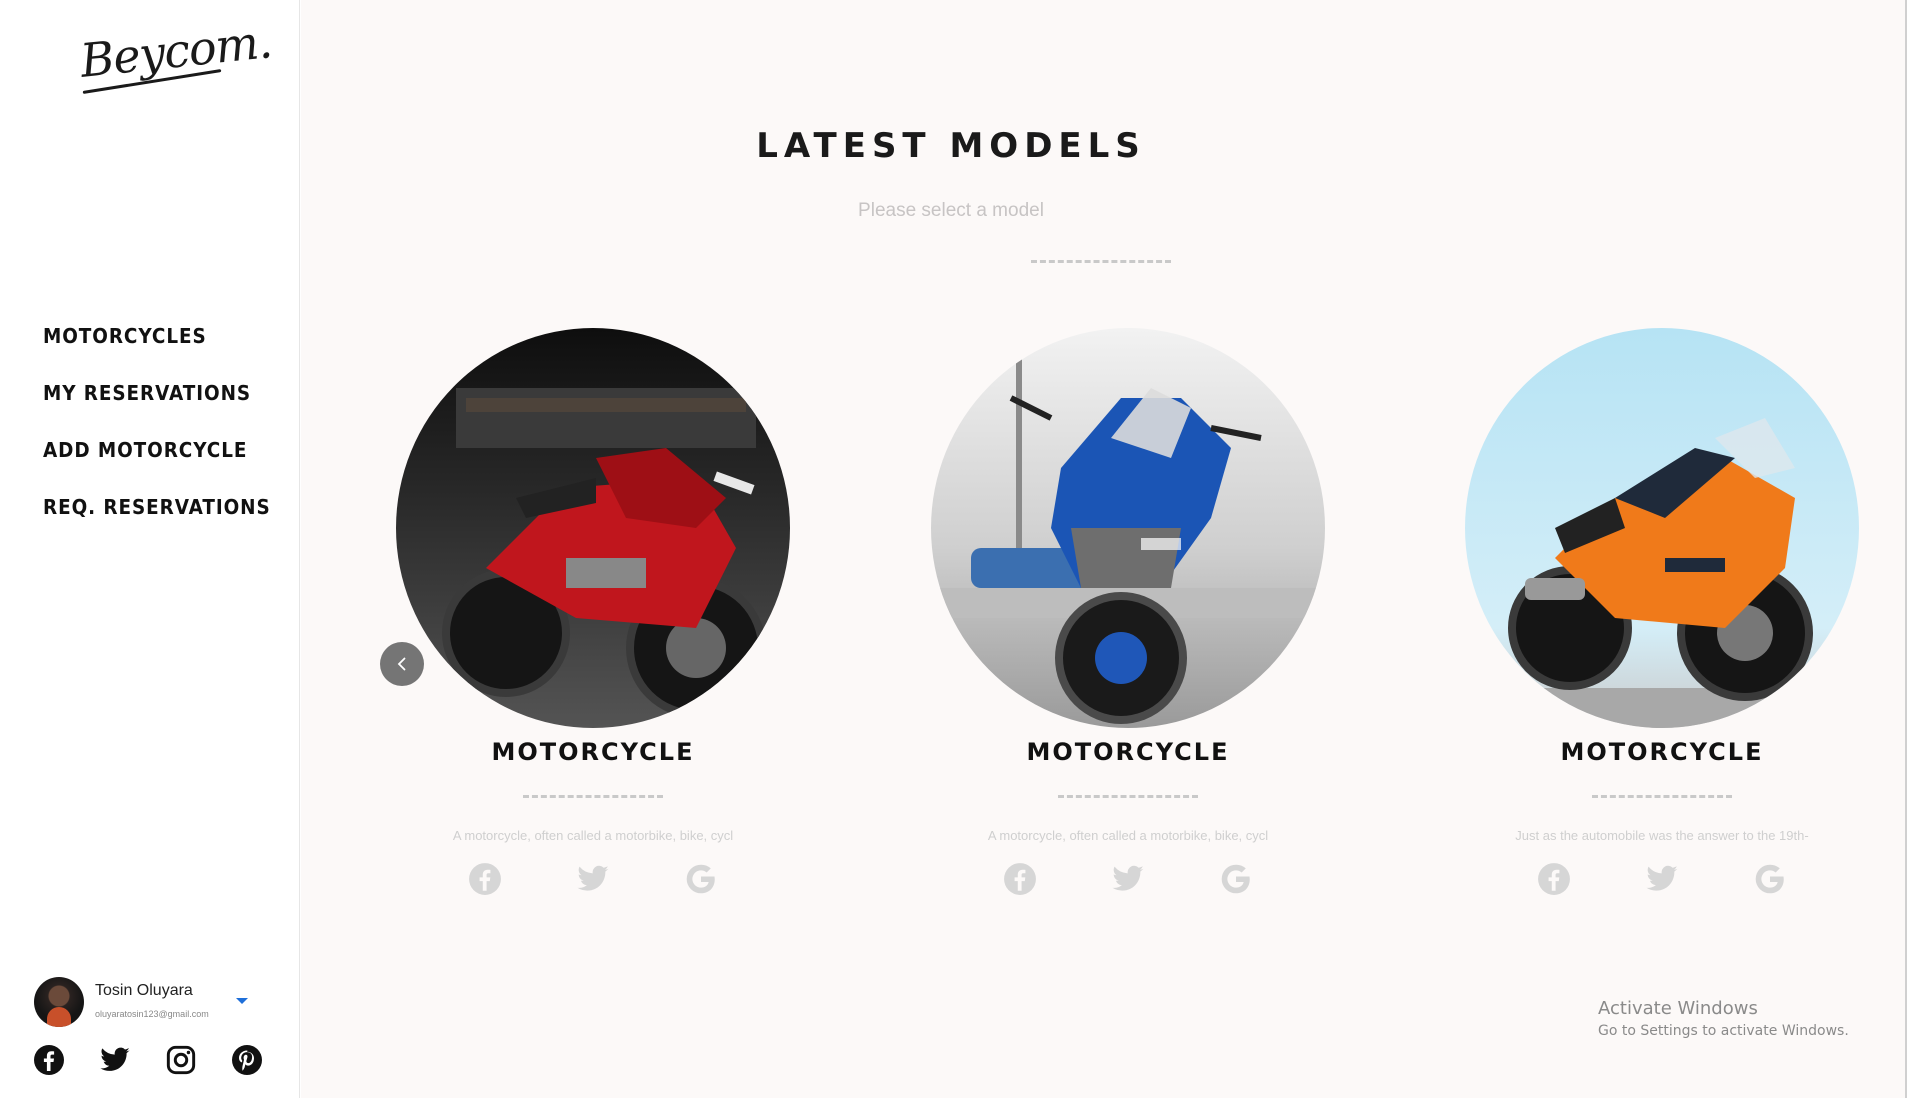  What do you see at coordinates (1101, 261) in the screenshot?
I see `title-divider` at bounding box center [1101, 261].